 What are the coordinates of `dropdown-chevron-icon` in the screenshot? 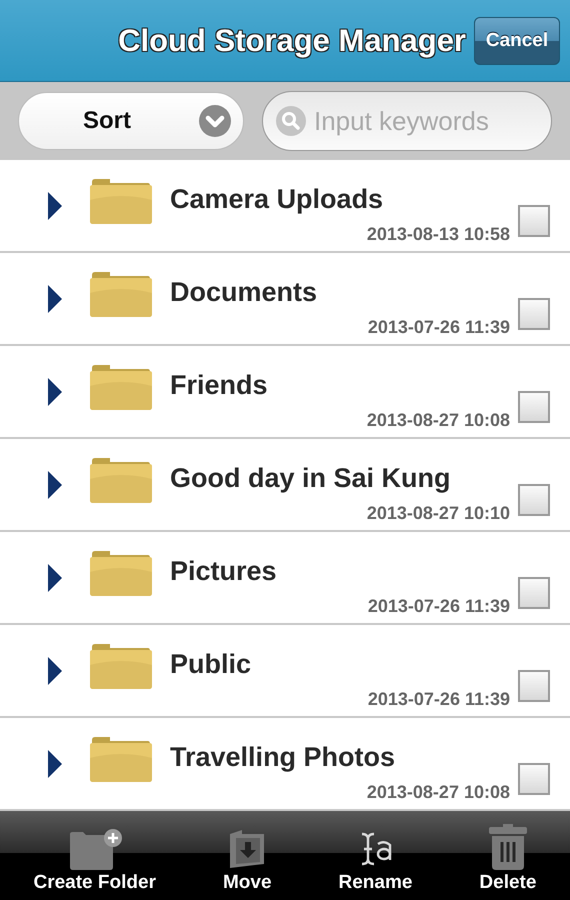 It's located at (215, 121).